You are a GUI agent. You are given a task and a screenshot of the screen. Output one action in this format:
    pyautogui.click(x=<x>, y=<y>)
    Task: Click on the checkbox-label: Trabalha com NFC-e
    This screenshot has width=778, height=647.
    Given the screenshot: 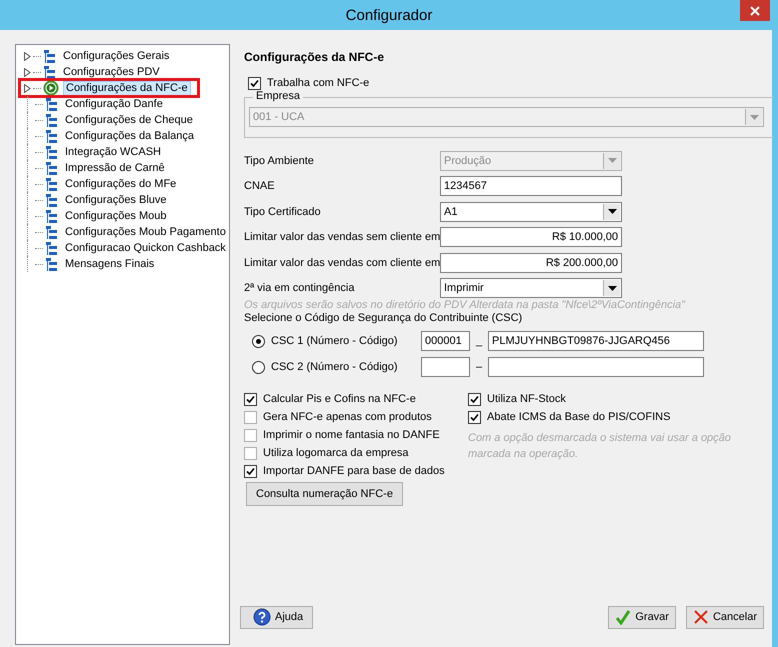 What is the action you would take?
    pyautogui.click(x=318, y=83)
    